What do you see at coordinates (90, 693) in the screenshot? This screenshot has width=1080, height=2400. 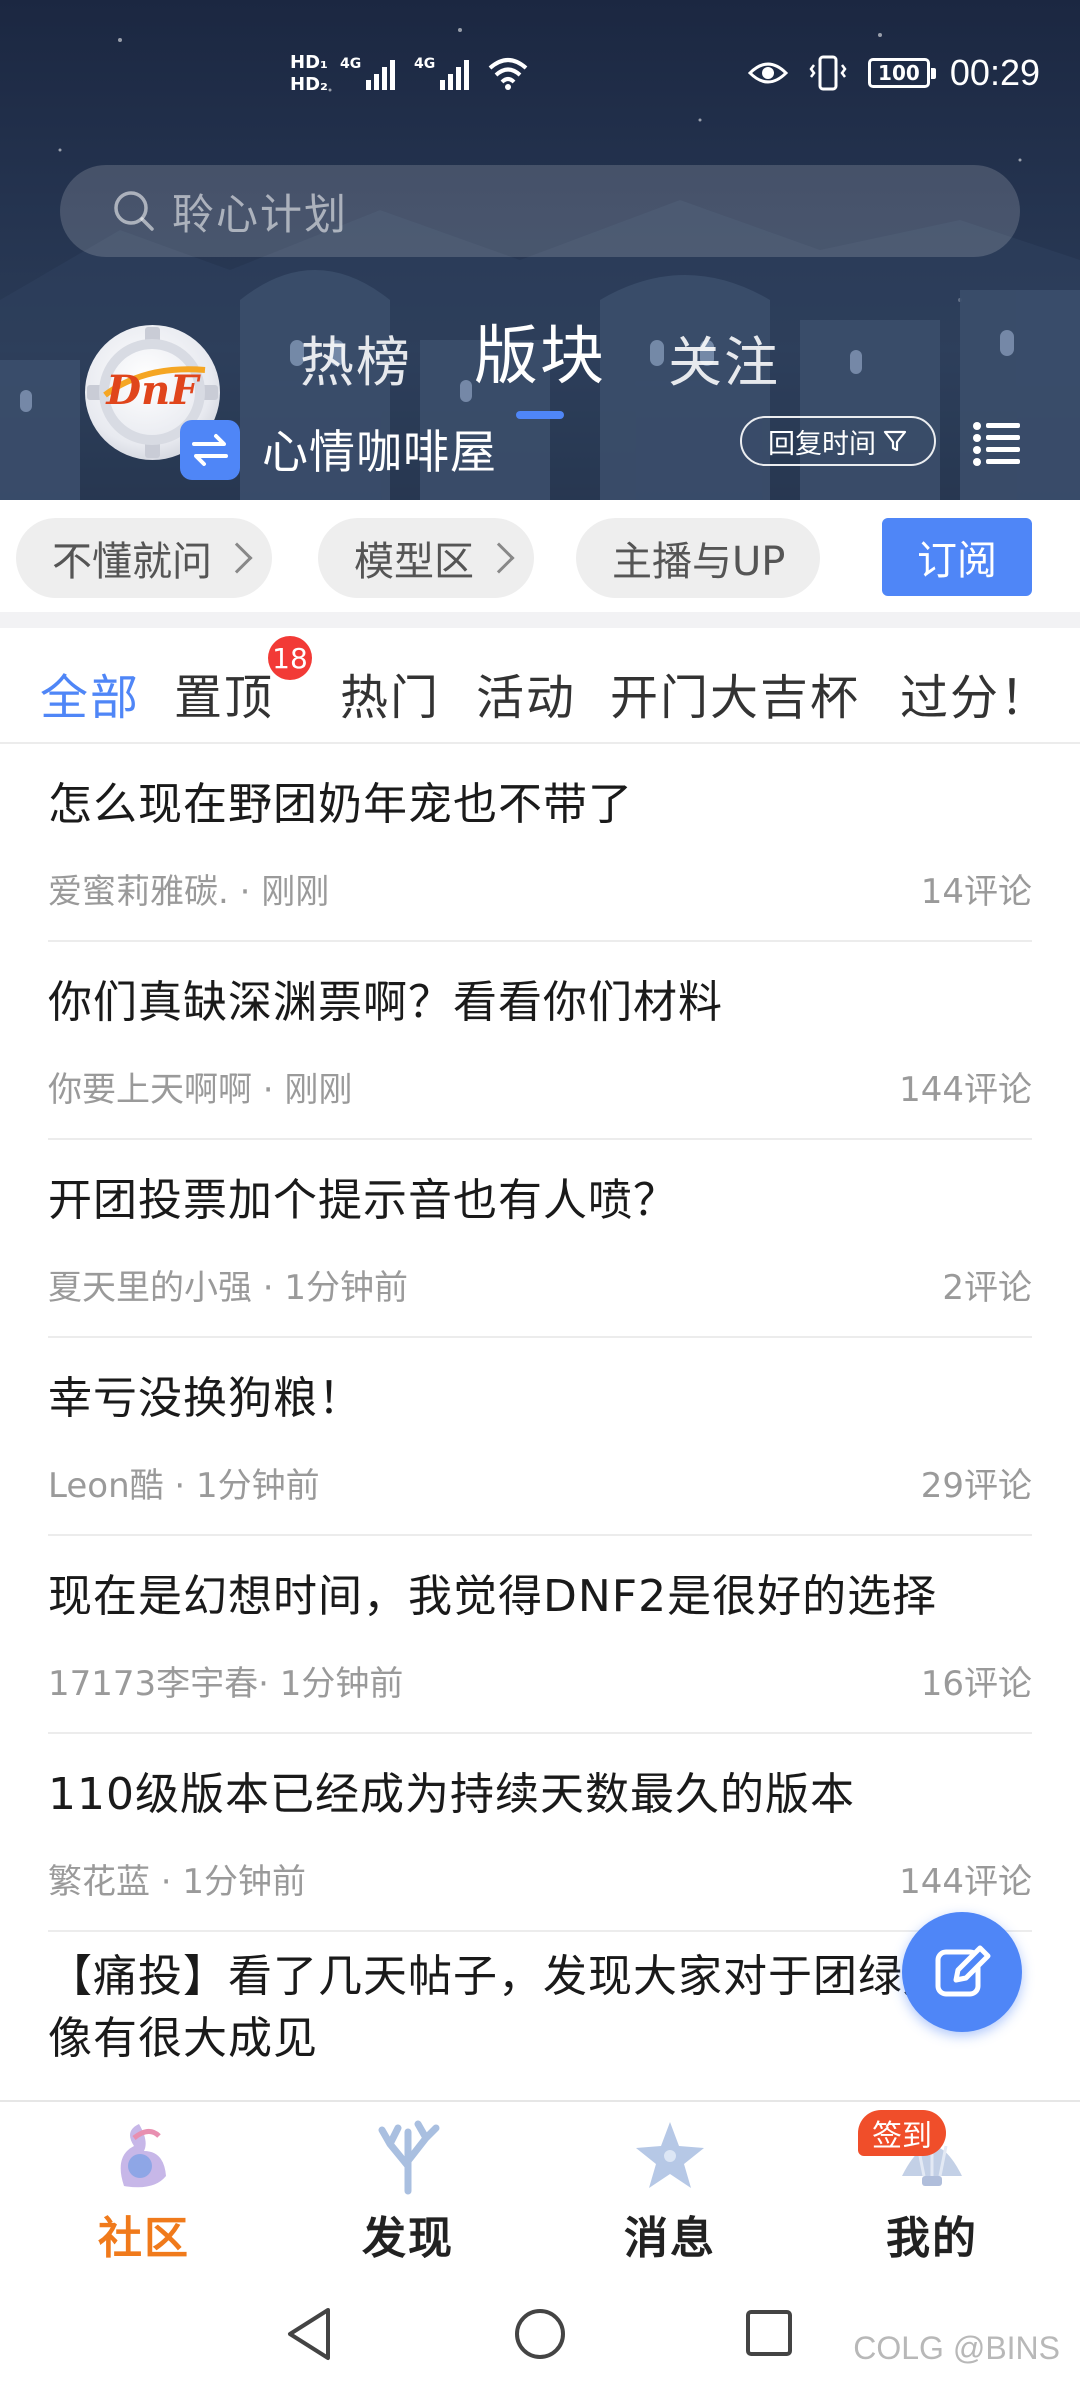 I see `filter-all: 全部` at bounding box center [90, 693].